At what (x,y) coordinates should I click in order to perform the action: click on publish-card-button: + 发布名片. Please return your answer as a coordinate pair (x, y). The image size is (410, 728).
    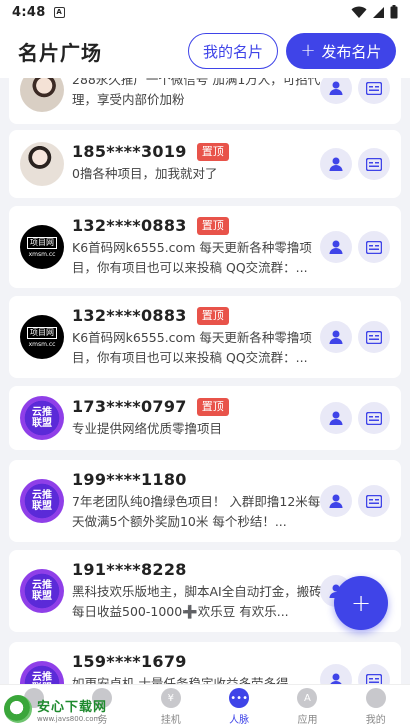
    Looking at the image, I should click on (341, 51).